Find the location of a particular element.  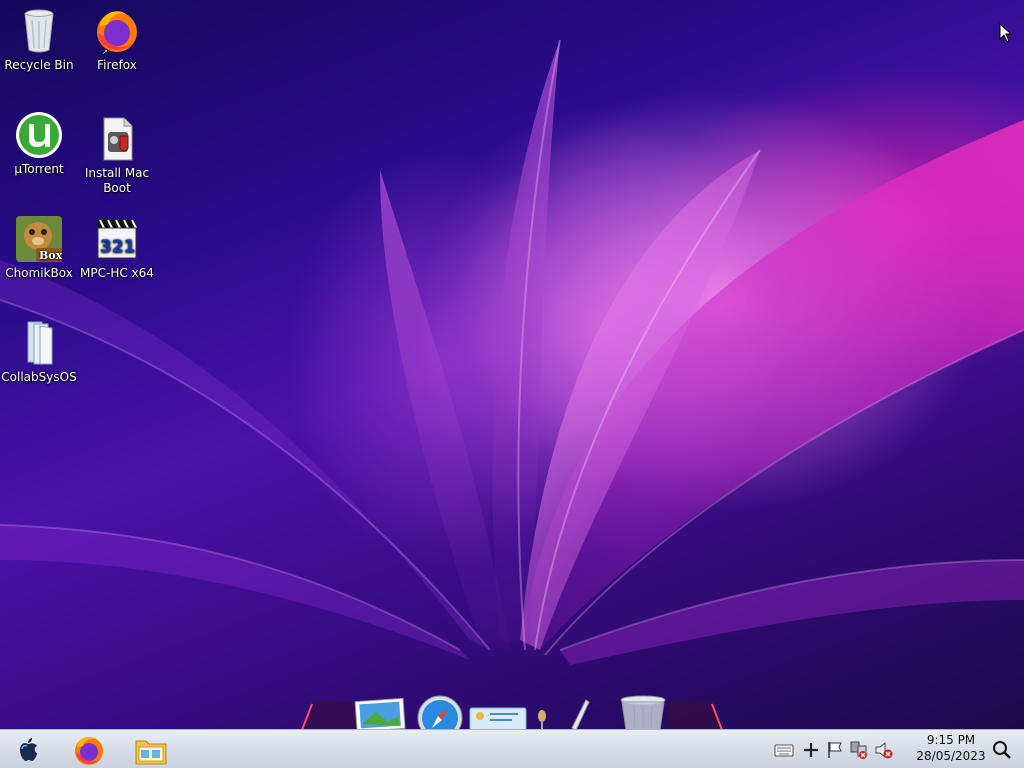

clock: 9:15 PM 28/05/2023 is located at coordinates (951, 749).